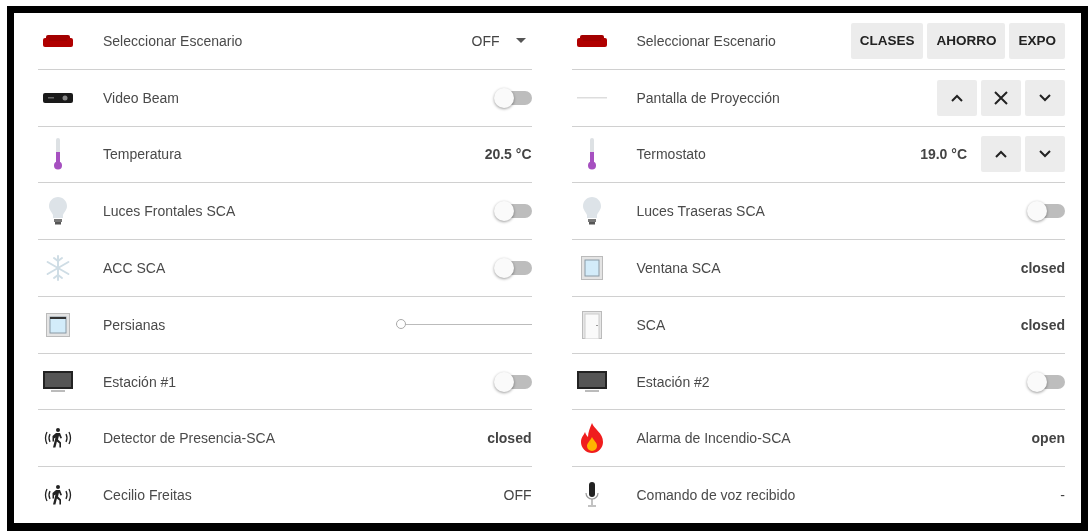  Describe the element at coordinates (591, 97) in the screenshot. I see `line-icon` at that location.